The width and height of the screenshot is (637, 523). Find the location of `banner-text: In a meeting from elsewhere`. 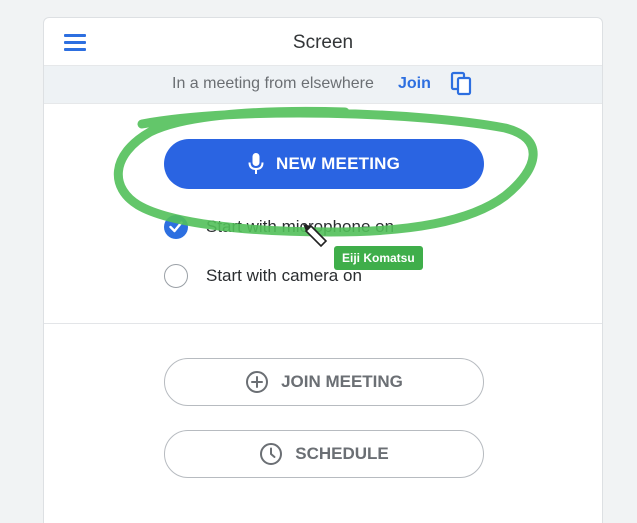

banner-text: In a meeting from elsewhere is located at coordinates (273, 83).